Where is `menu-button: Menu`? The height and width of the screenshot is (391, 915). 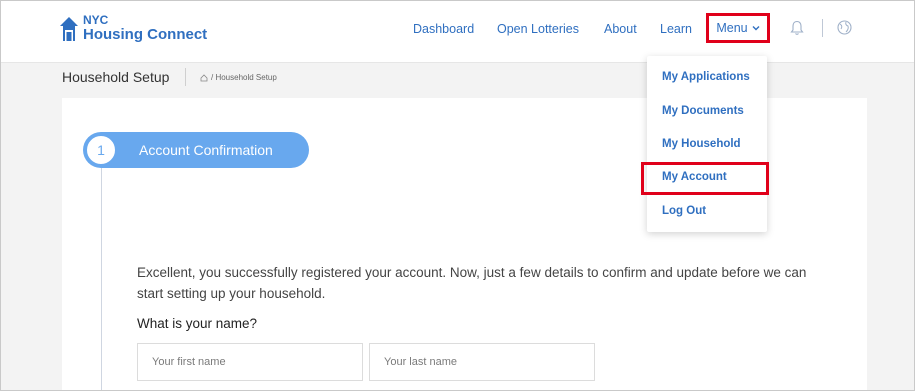
menu-button: Menu is located at coordinates (738, 28).